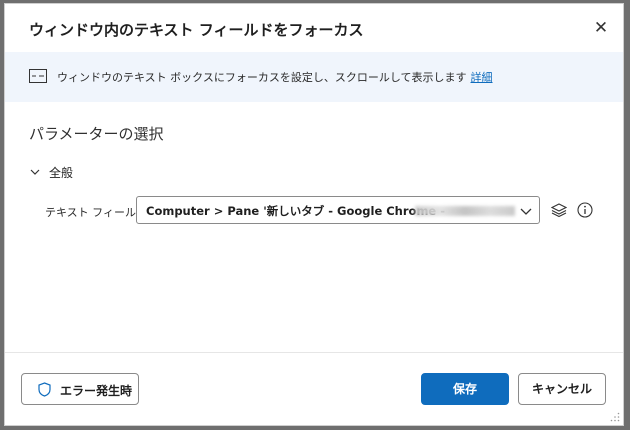 The height and width of the screenshot is (430, 630). Describe the element at coordinates (585, 210) in the screenshot. I see `info-icon` at that location.